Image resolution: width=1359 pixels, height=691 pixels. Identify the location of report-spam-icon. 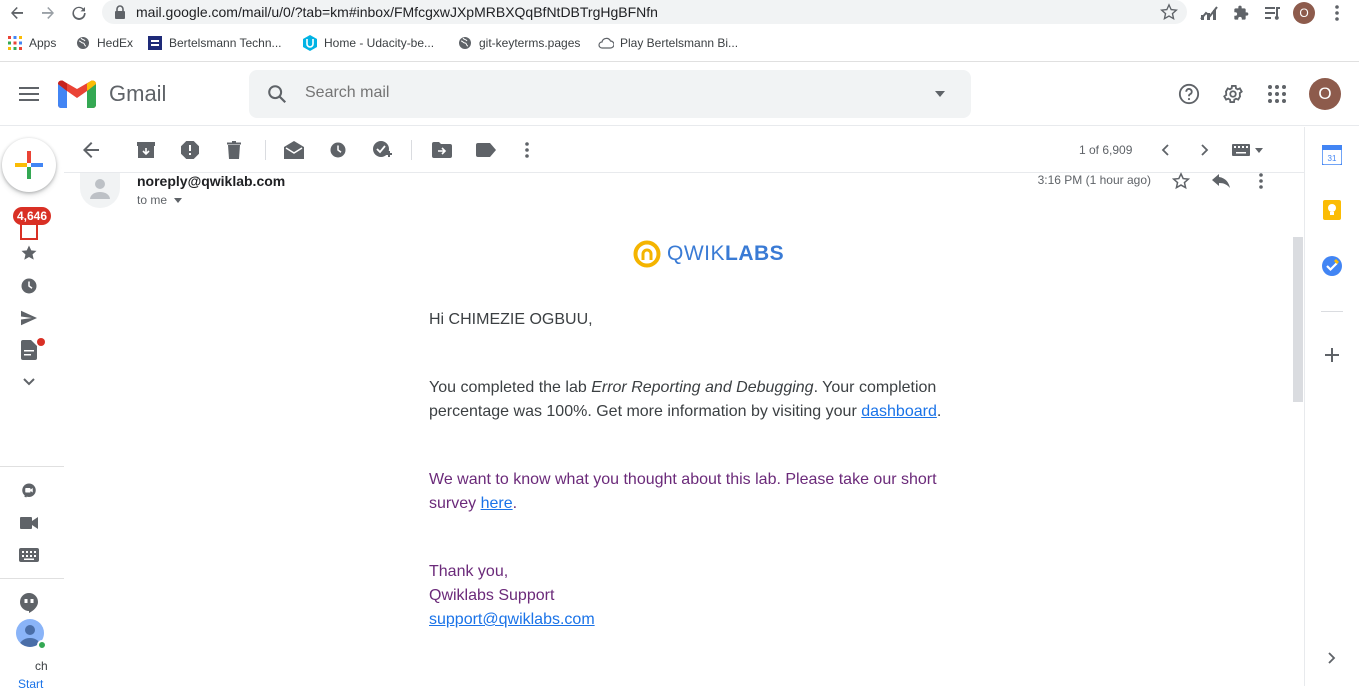
(190, 150).